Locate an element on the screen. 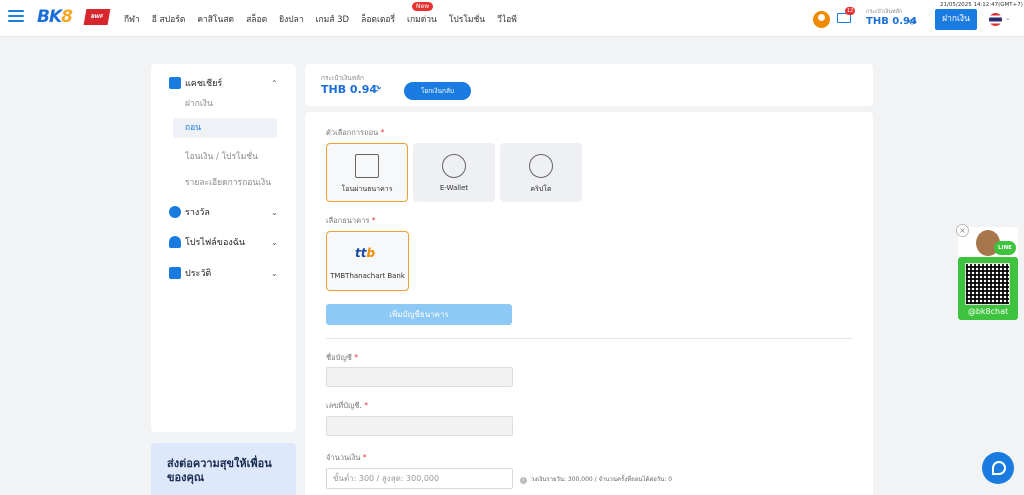  line-handle: @bk8chat is located at coordinates (988, 311).